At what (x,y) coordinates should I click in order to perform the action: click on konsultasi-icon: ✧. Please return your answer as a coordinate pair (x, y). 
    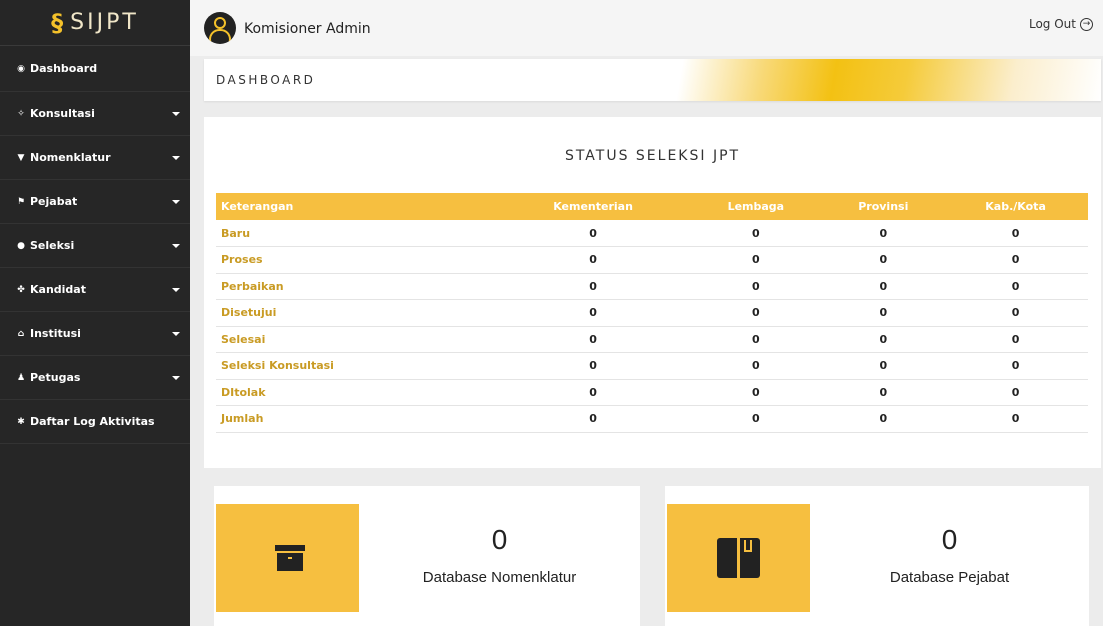
    Looking at the image, I should click on (21, 113).